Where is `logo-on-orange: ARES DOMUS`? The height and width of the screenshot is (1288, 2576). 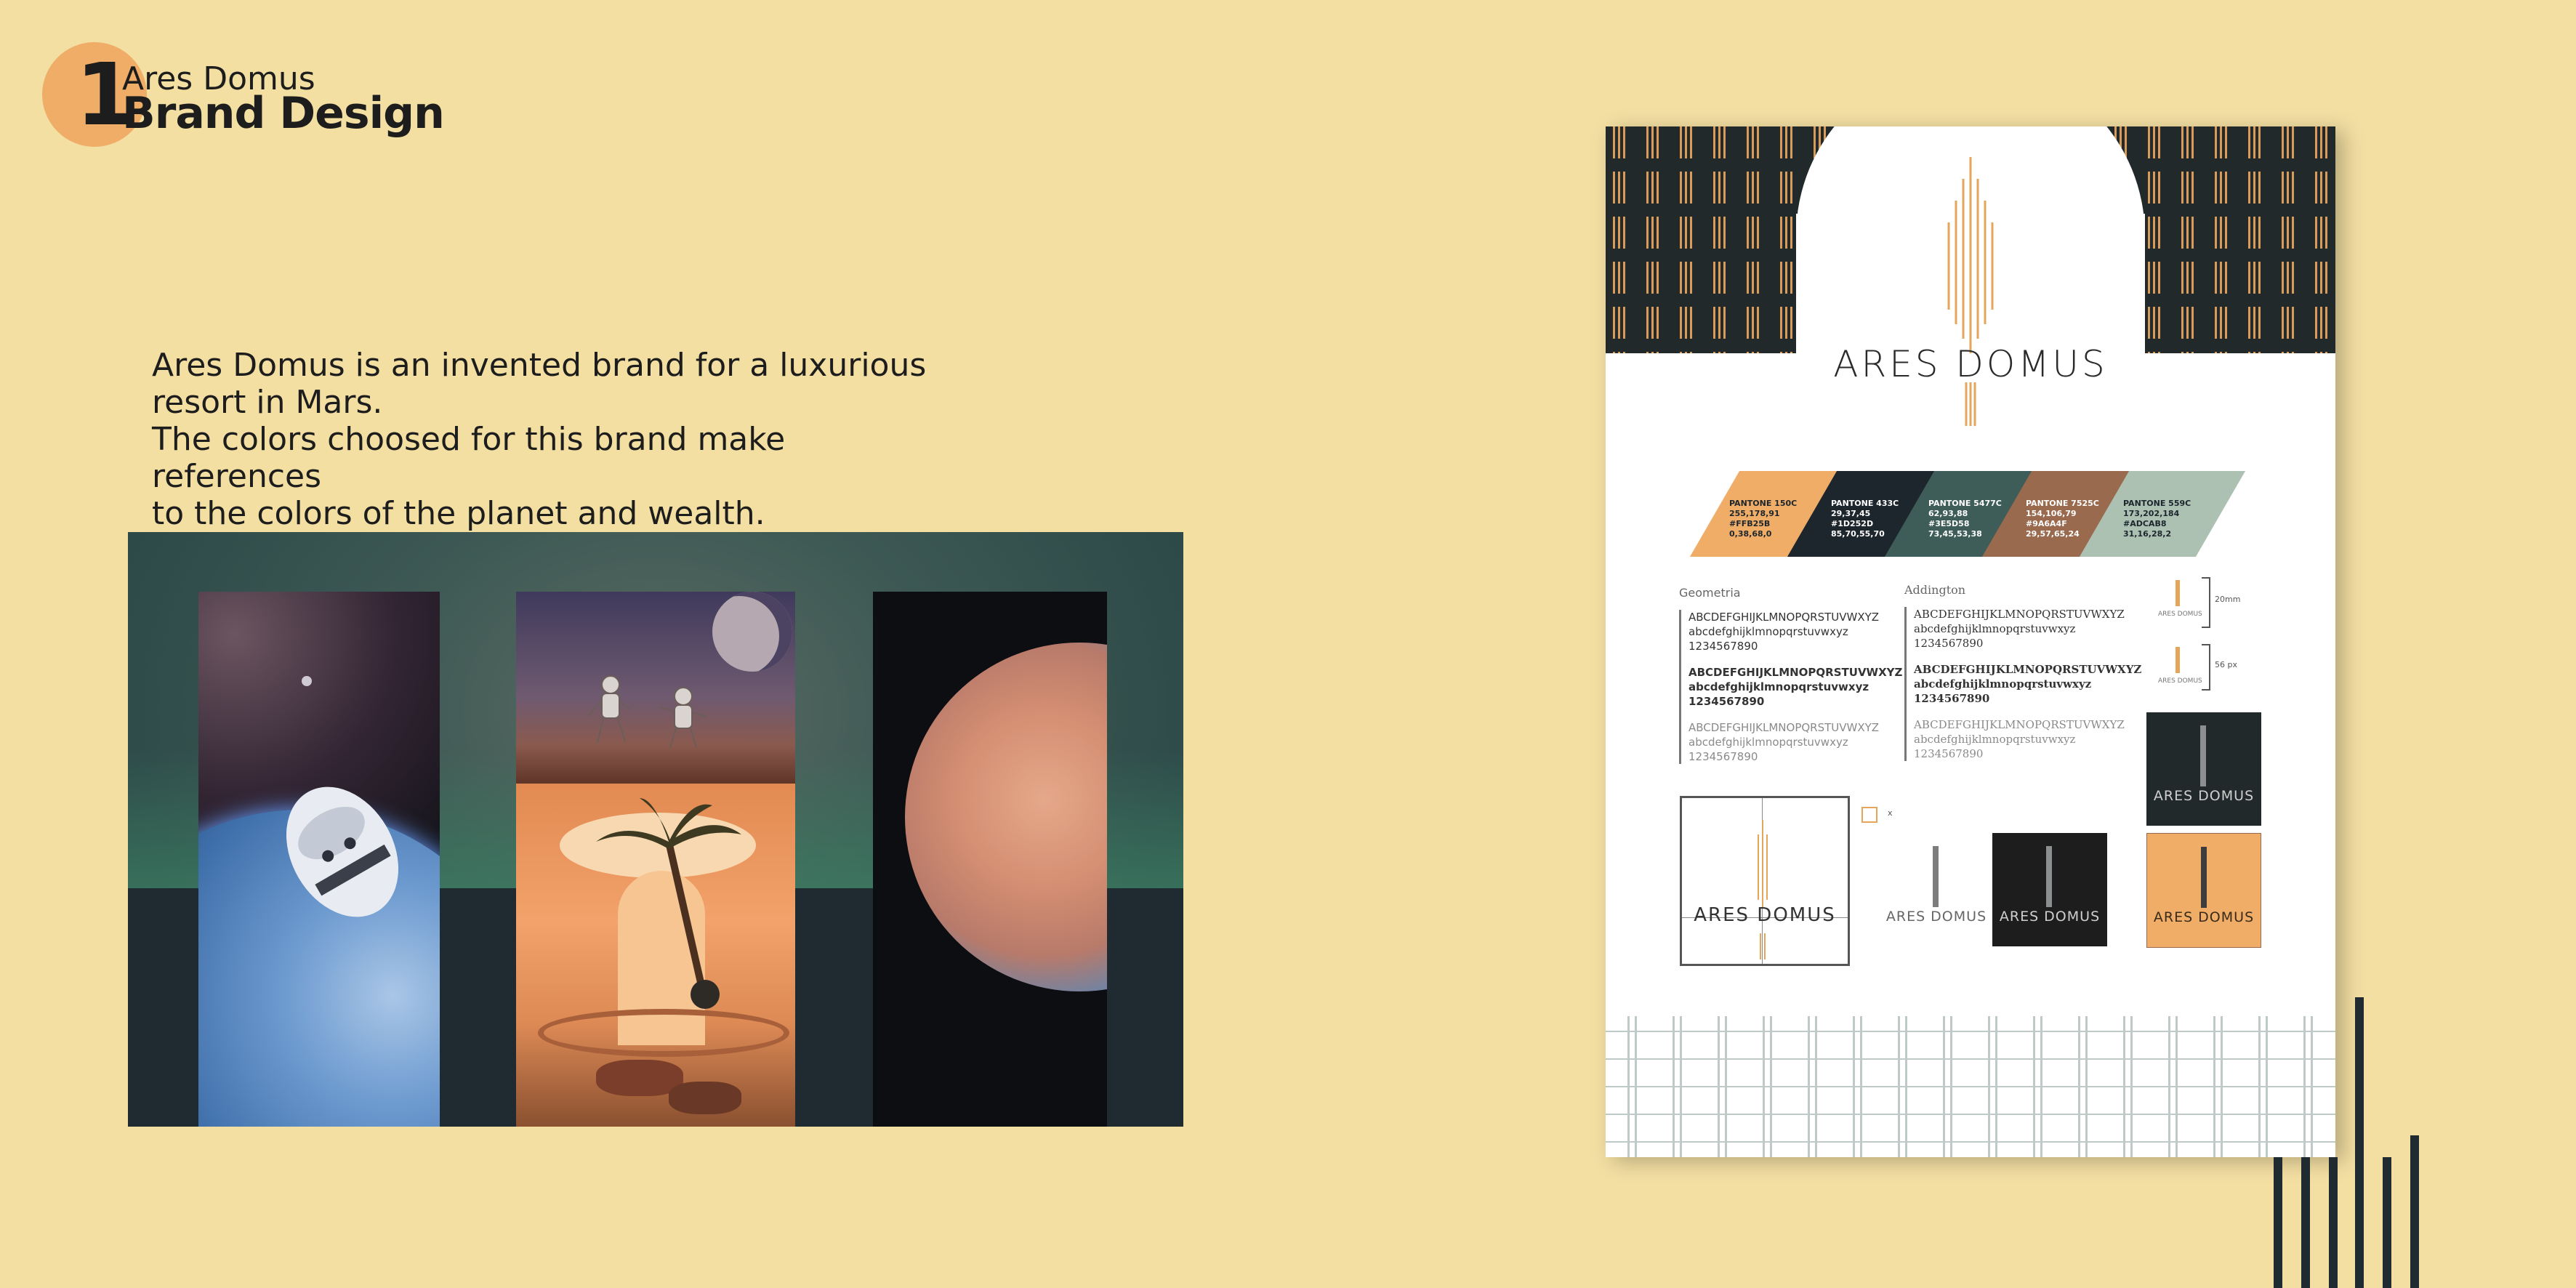 logo-on-orange: ARES DOMUS is located at coordinates (2203, 890).